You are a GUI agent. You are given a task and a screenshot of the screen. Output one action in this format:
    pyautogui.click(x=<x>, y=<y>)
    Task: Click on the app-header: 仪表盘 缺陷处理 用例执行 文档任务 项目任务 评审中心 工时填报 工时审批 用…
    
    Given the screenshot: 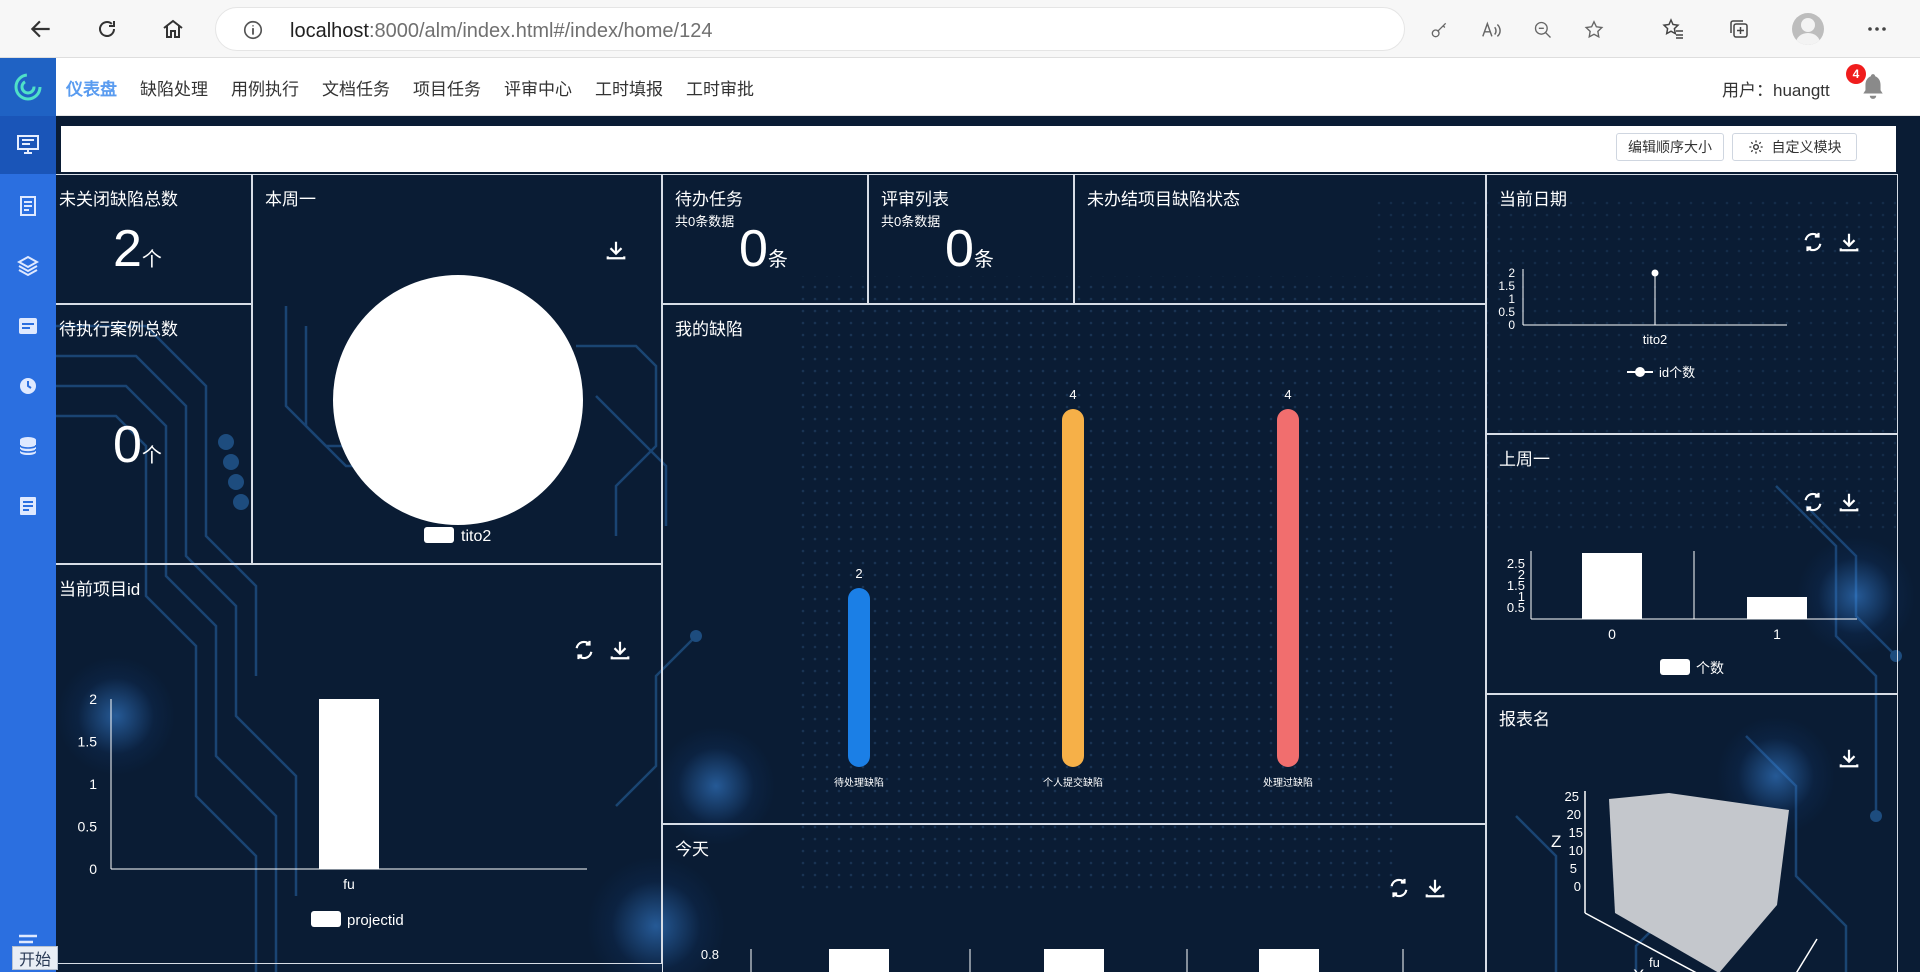 What is the action you would take?
    pyautogui.click(x=960, y=87)
    